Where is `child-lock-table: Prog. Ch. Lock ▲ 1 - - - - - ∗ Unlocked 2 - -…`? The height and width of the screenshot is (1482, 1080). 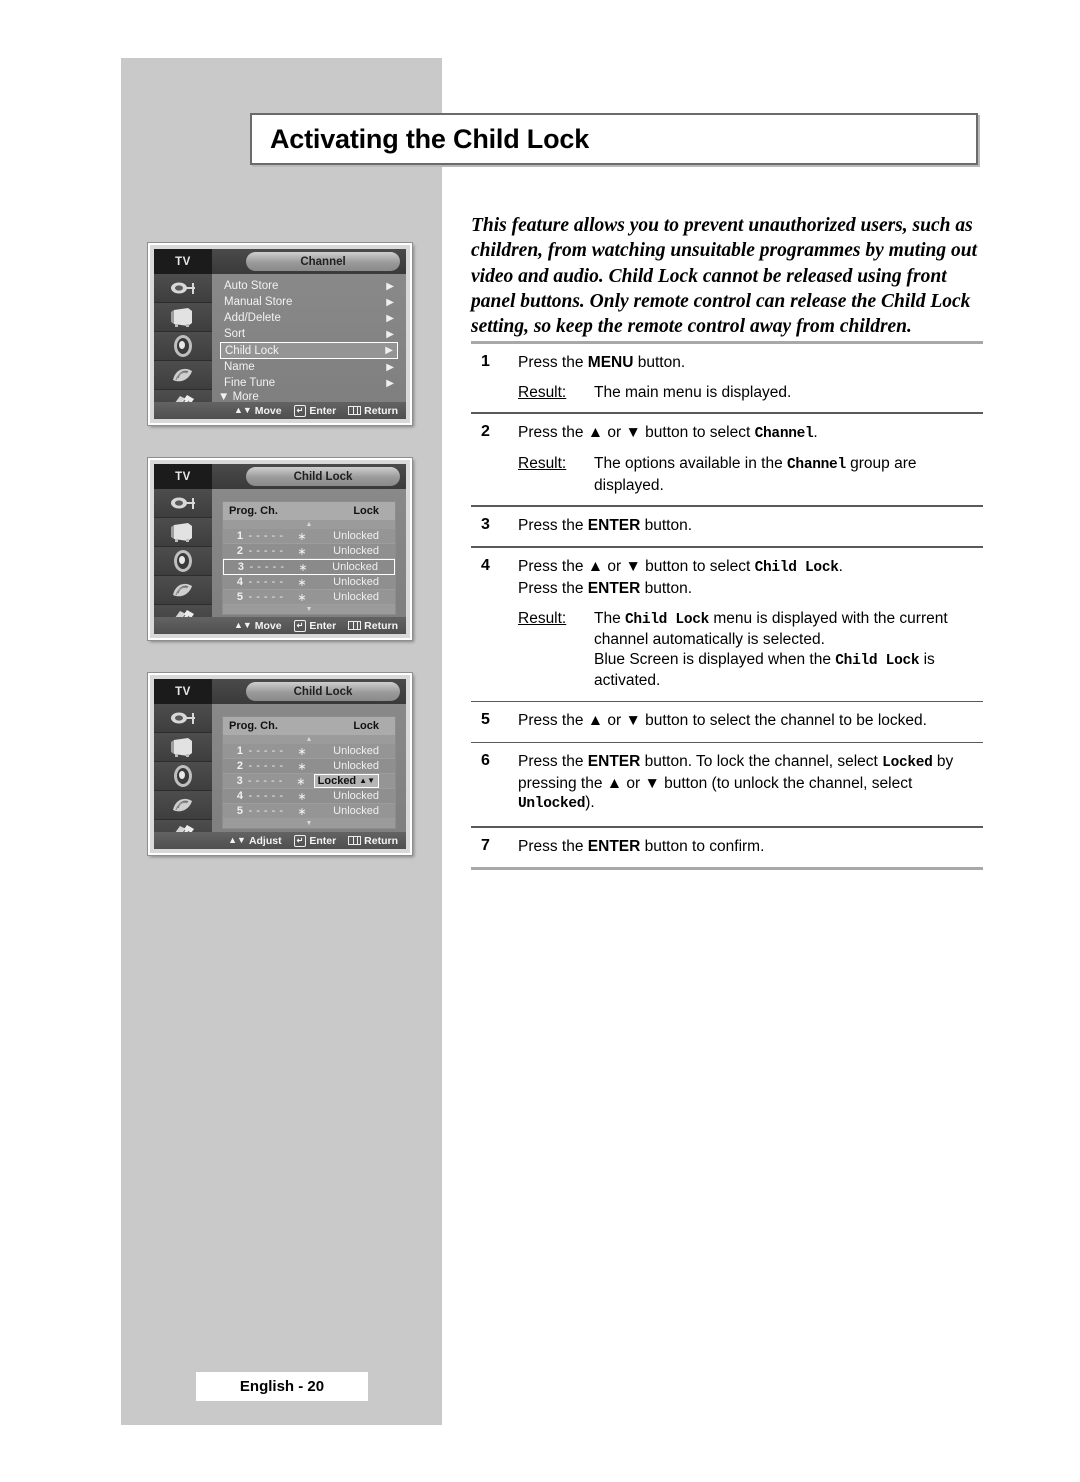 child-lock-table: Prog. Ch. Lock ▲ 1 - - - - - ∗ Unlocked 2 - -… is located at coordinates (309, 558).